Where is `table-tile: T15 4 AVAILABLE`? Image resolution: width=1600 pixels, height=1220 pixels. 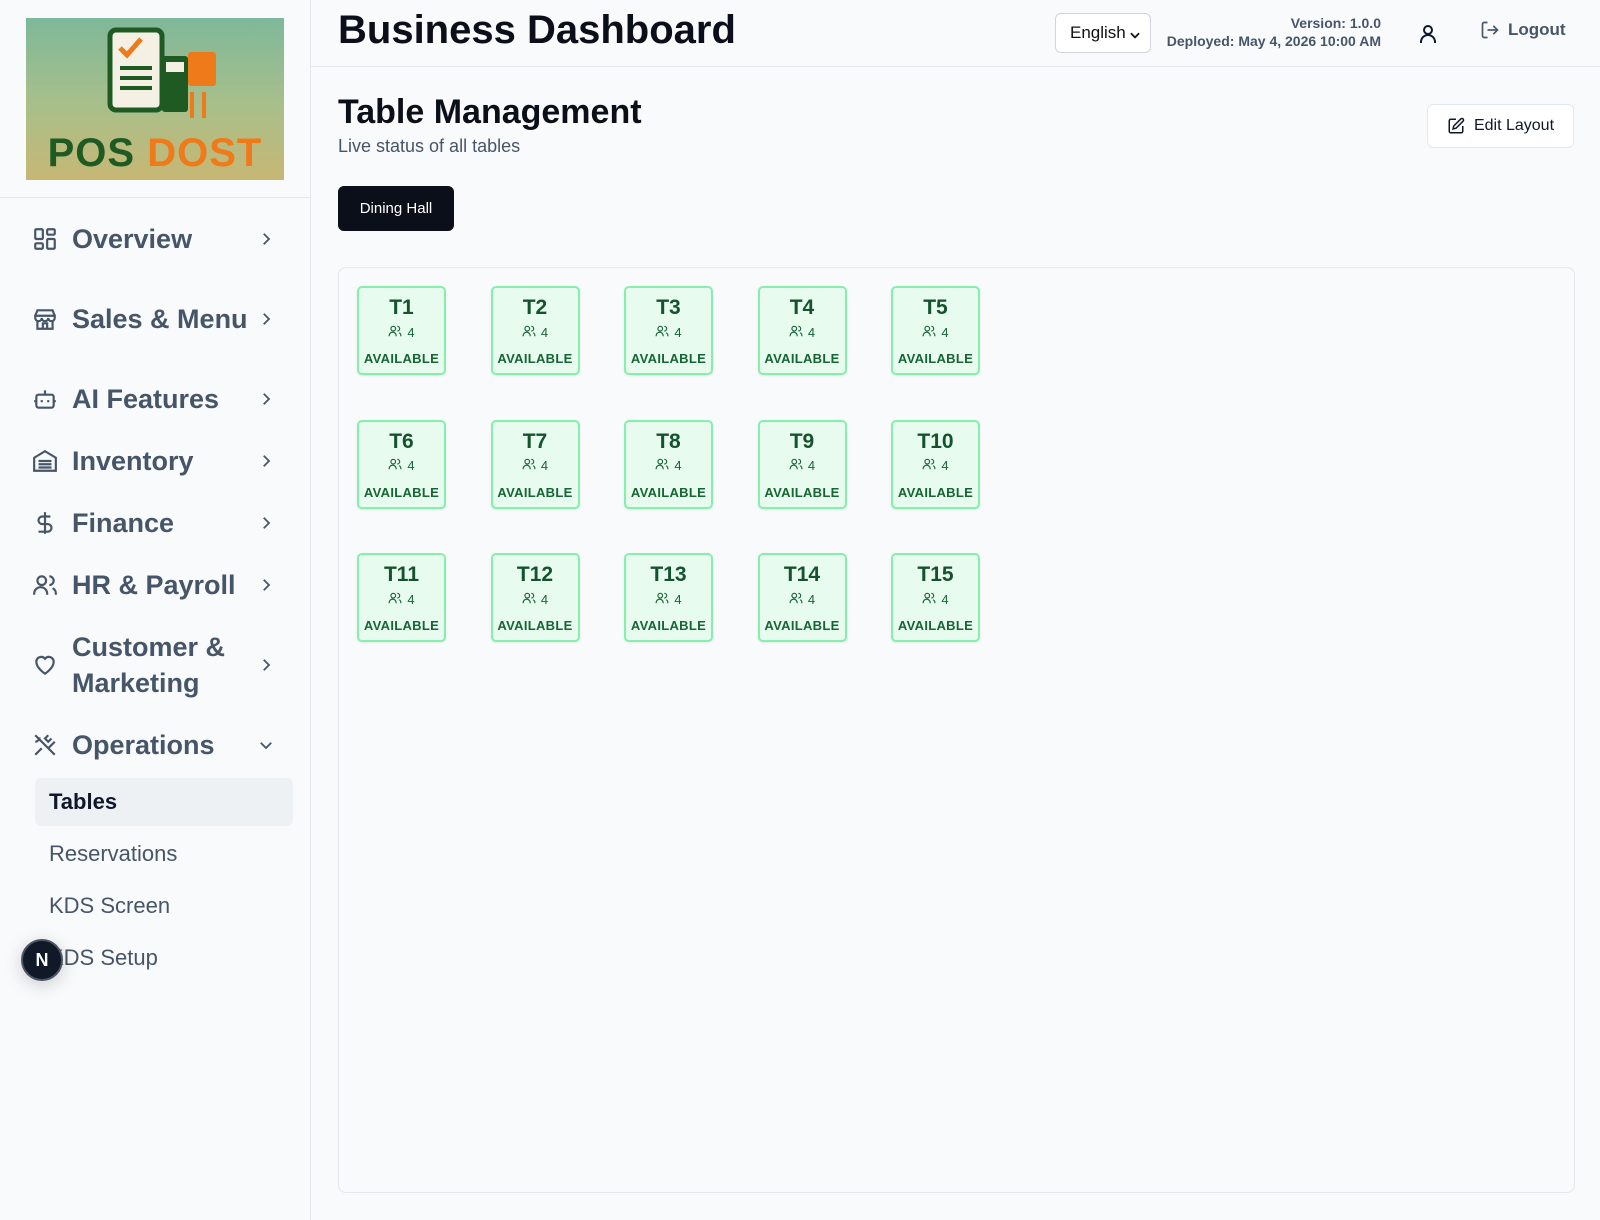 table-tile: T15 4 AVAILABLE is located at coordinates (935, 597).